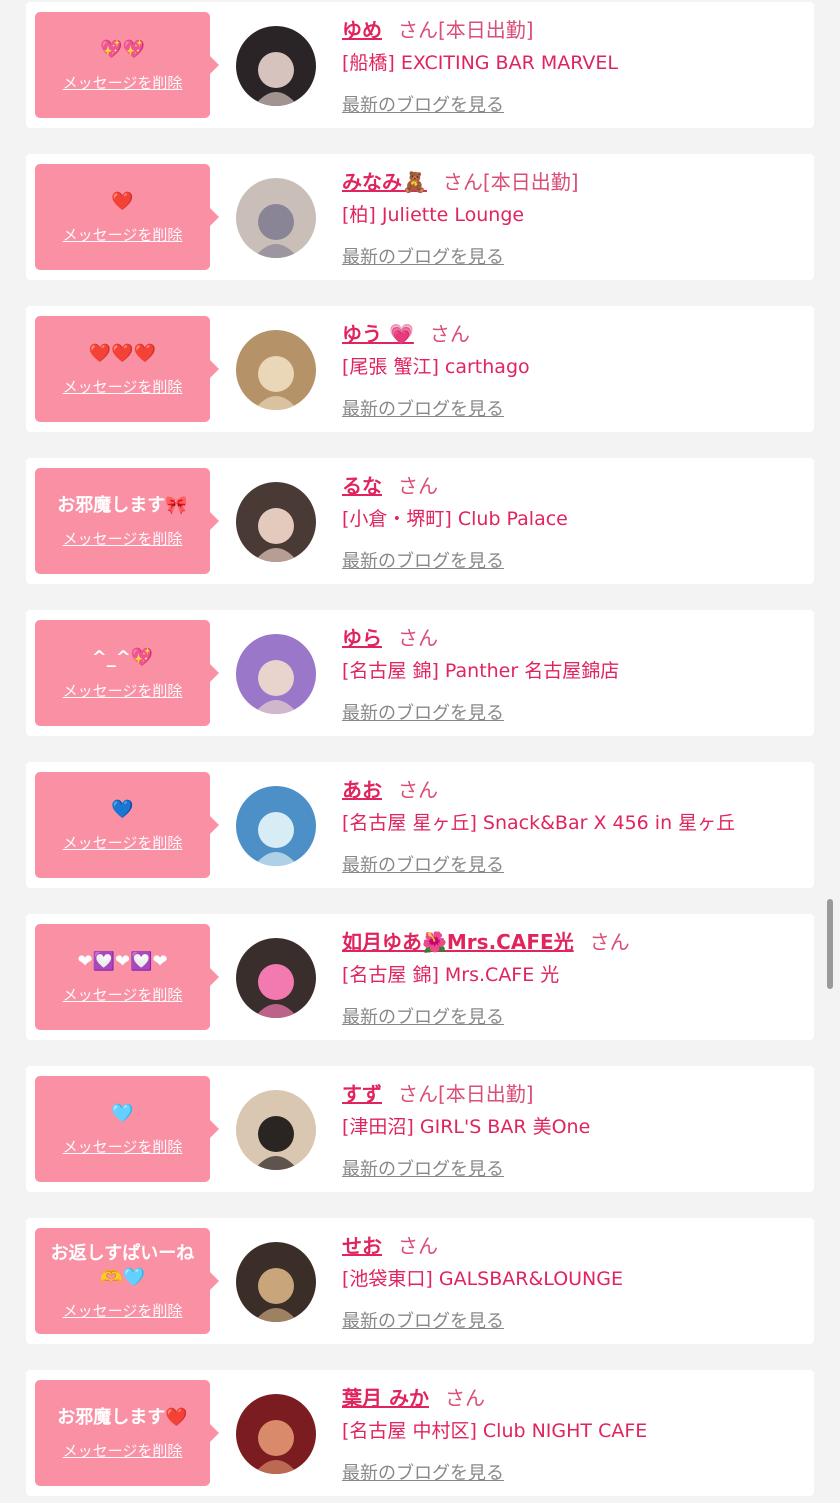  What do you see at coordinates (127, 1433) in the screenshot?
I see `message-bubble: お邪魔します❤️ メッセージを削除` at bounding box center [127, 1433].